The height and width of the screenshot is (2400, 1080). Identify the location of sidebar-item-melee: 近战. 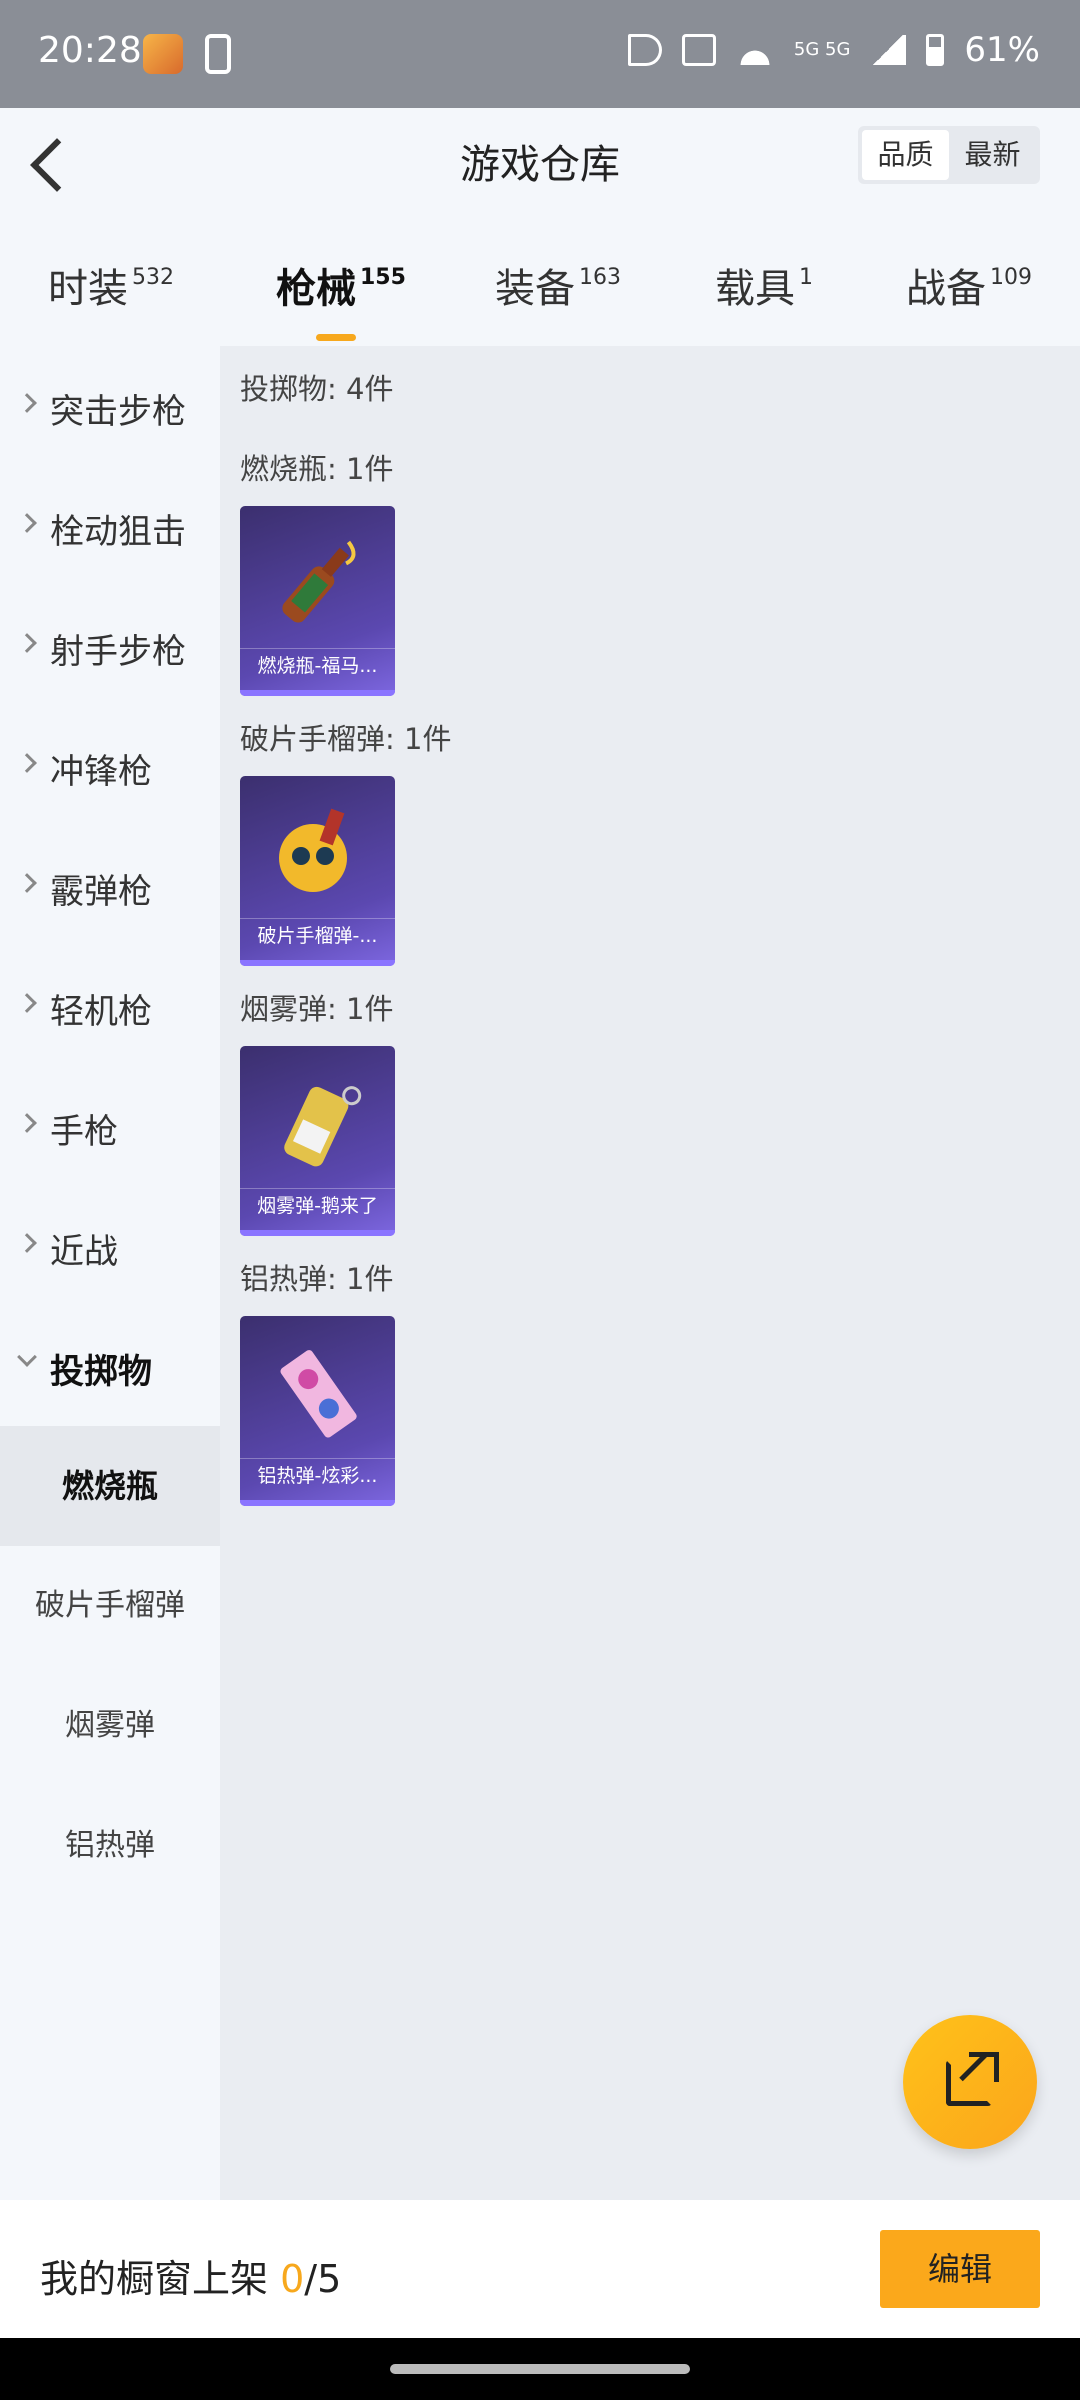
(110, 1246).